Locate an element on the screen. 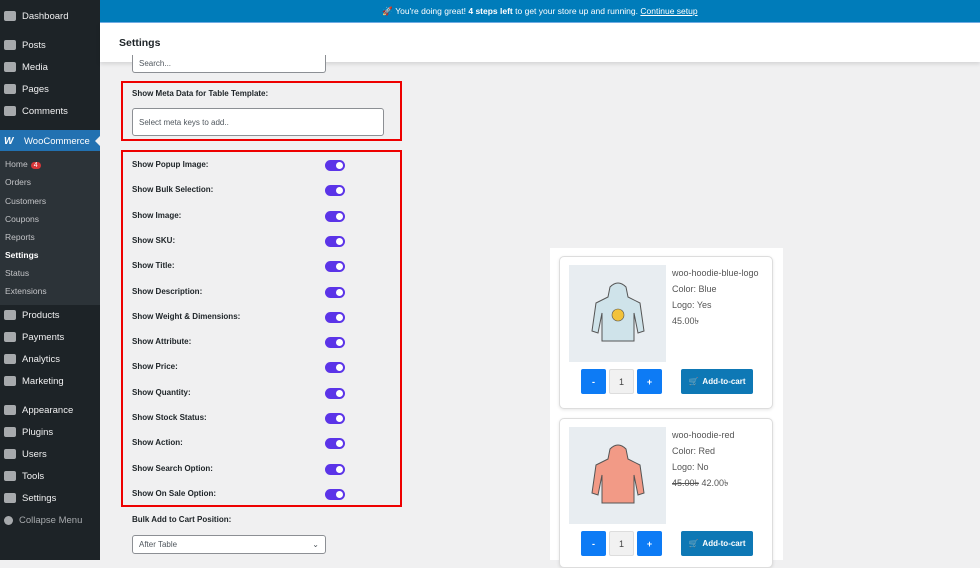 The width and height of the screenshot is (980, 568). toggle-label: Show Image: is located at coordinates (157, 215).